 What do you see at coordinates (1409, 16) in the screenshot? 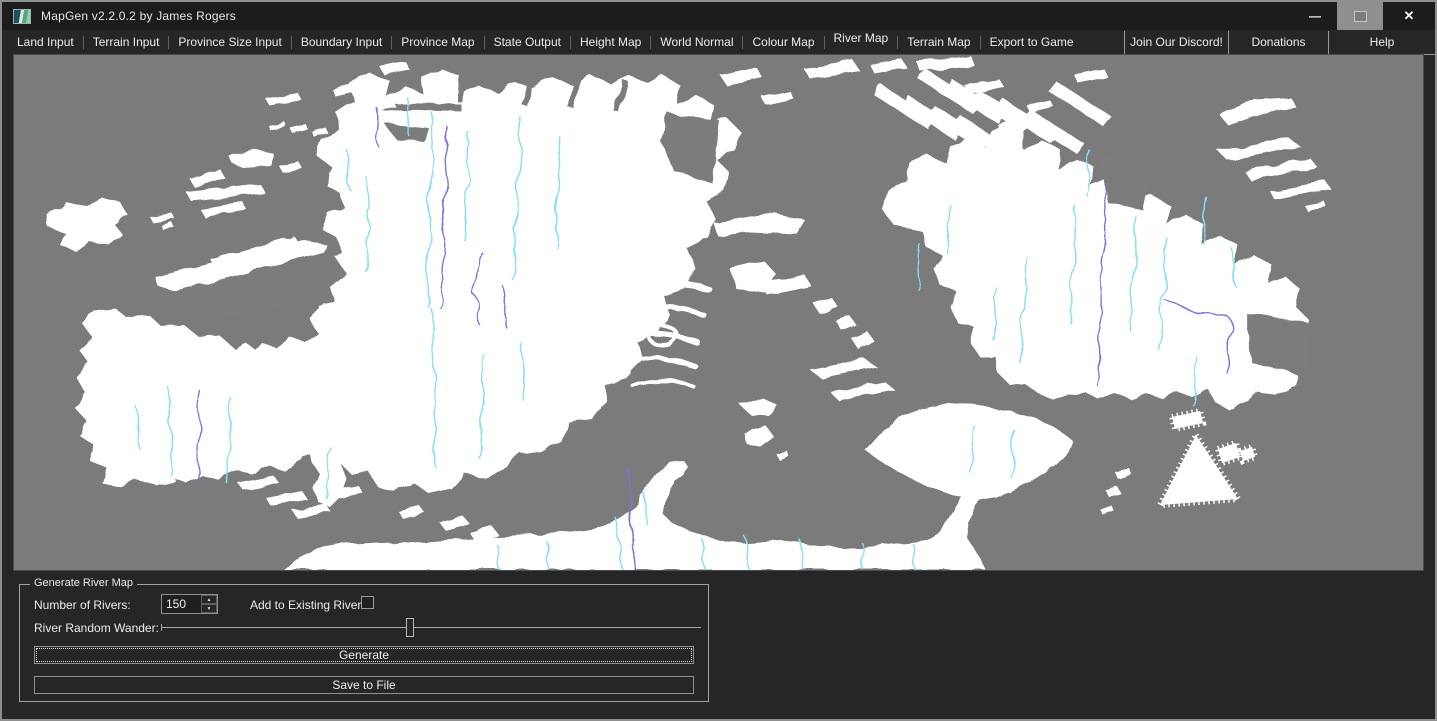
I see `close-button: ✕` at bounding box center [1409, 16].